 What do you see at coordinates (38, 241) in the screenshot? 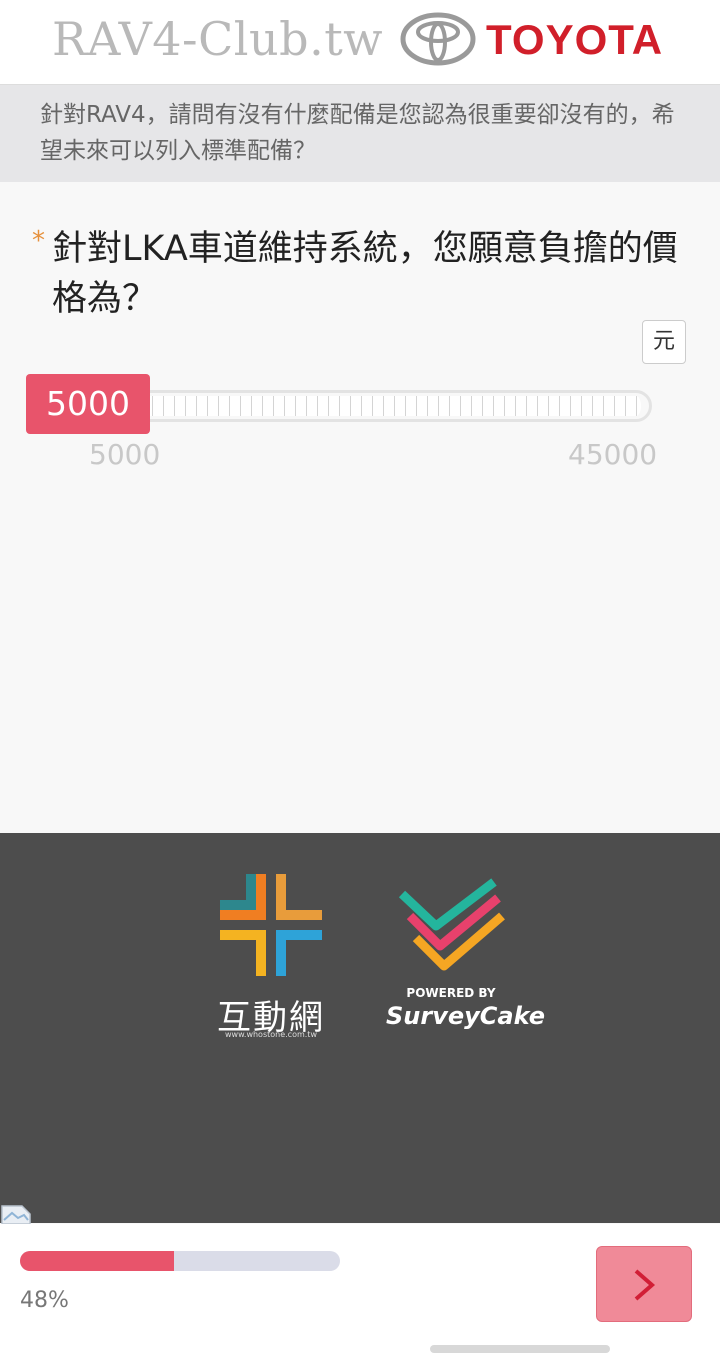
I see `required-mark: *` at bounding box center [38, 241].